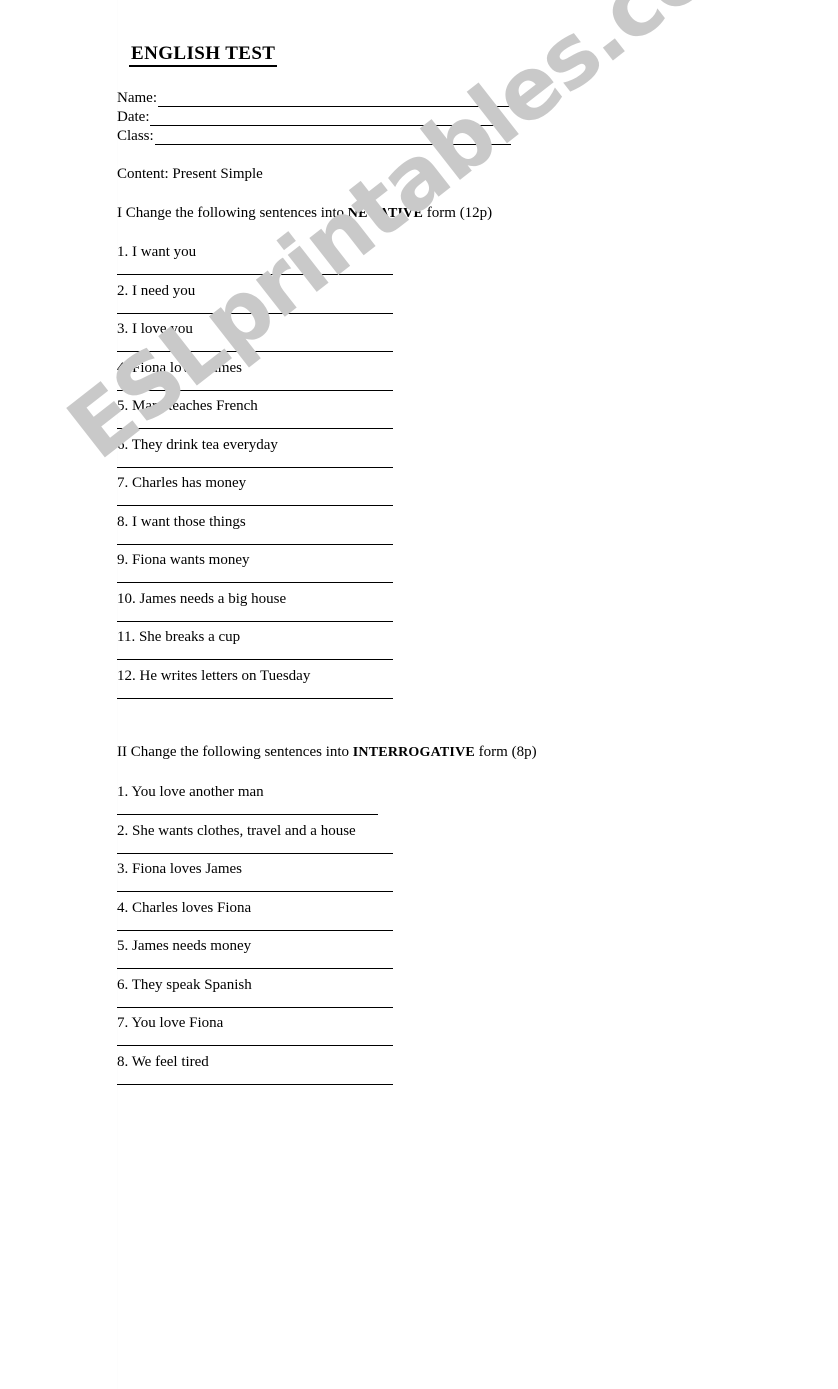 The height and width of the screenshot is (1389, 838). What do you see at coordinates (183, 560) in the screenshot?
I see `question-text: 9. Fiona wants money` at bounding box center [183, 560].